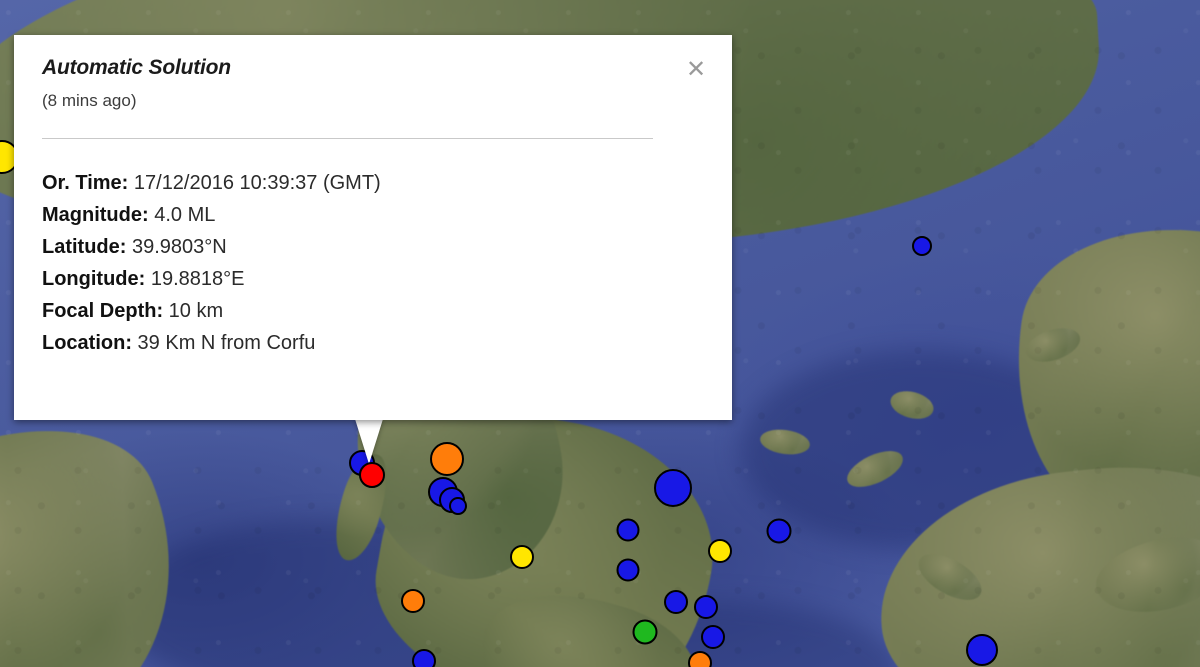 This screenshot has height=667, width=1200. What do you see at coordinates (94, 279) in the screenshot?
I see `detail-label: Longitude:` at bounding box center [94, 279].